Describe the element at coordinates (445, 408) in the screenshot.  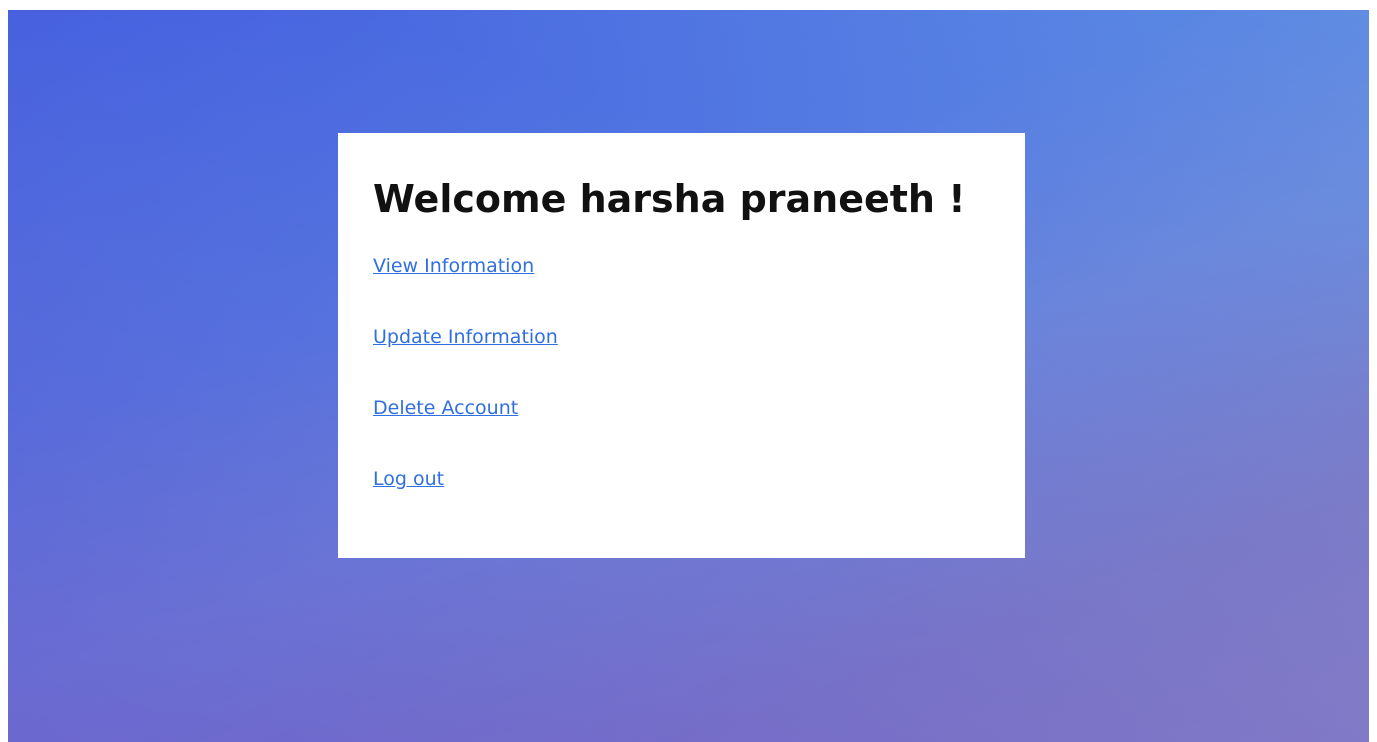
I see `delete-account-link: Delete Account` at that location.